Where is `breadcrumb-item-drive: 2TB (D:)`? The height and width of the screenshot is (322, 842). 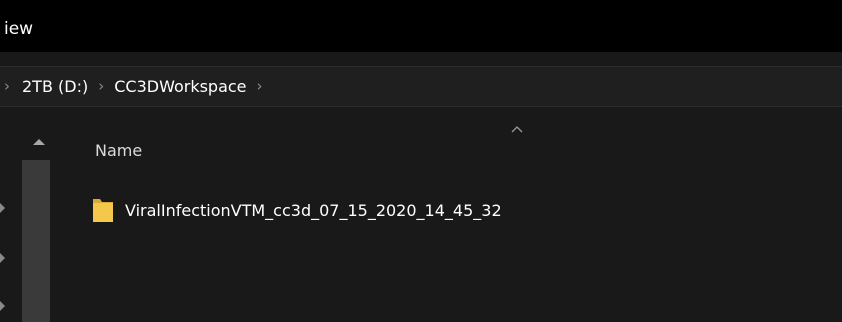
breadcrumb-item-drive: 2TB (D:) is located at coordinates (55, 86).